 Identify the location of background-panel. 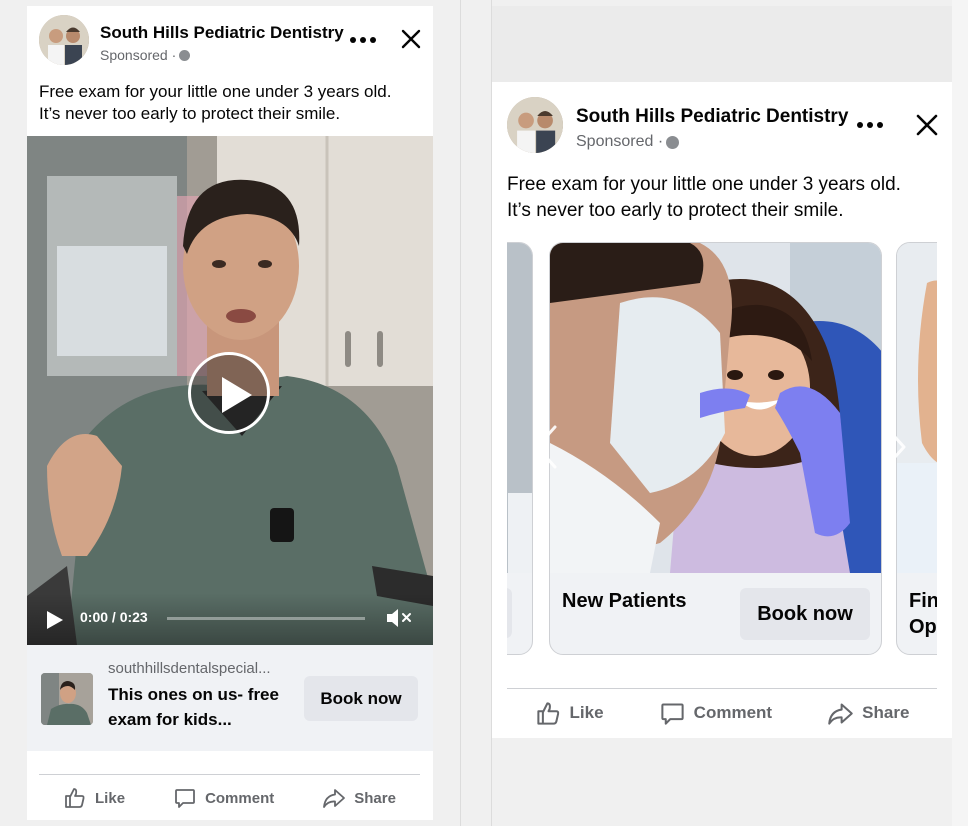
(722, 44).